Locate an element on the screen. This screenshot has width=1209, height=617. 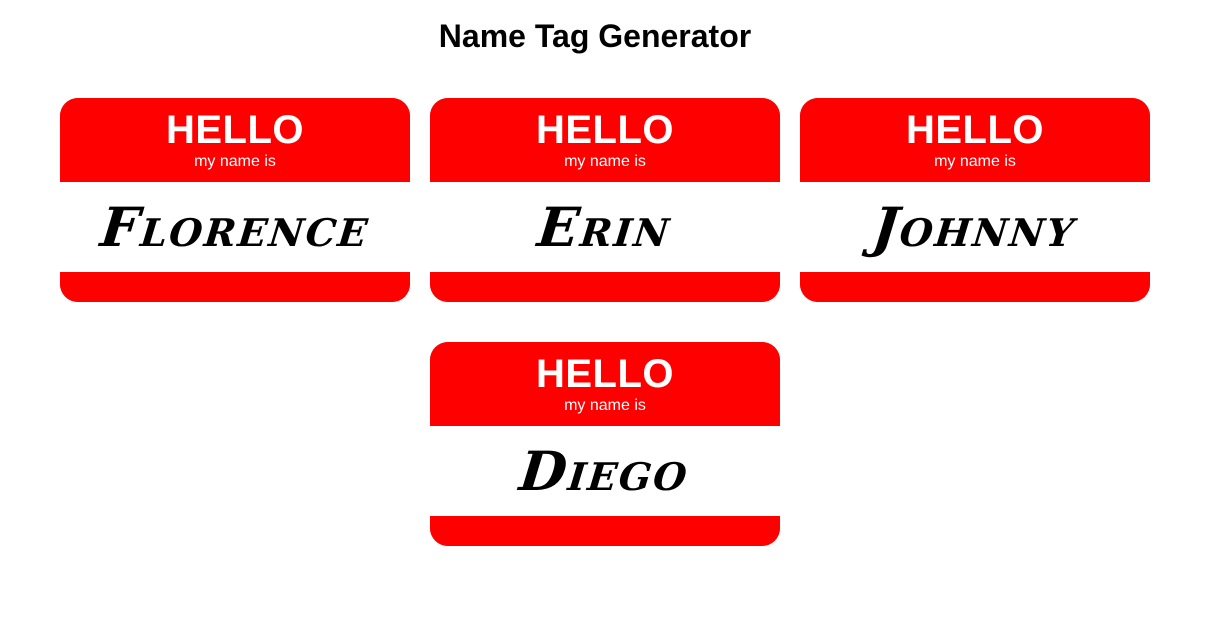
tag-name: Johnny is located at coordinates (975, 227).